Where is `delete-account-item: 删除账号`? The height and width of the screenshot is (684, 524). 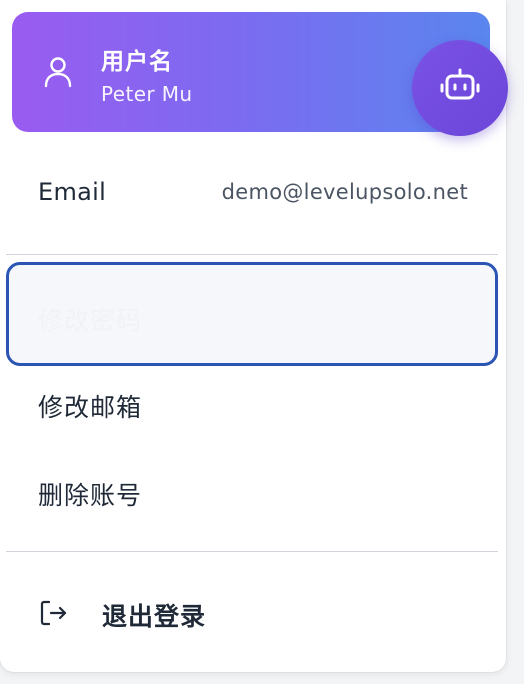 delete-account-item: 删除账号 is located at coordinates (252, 492).